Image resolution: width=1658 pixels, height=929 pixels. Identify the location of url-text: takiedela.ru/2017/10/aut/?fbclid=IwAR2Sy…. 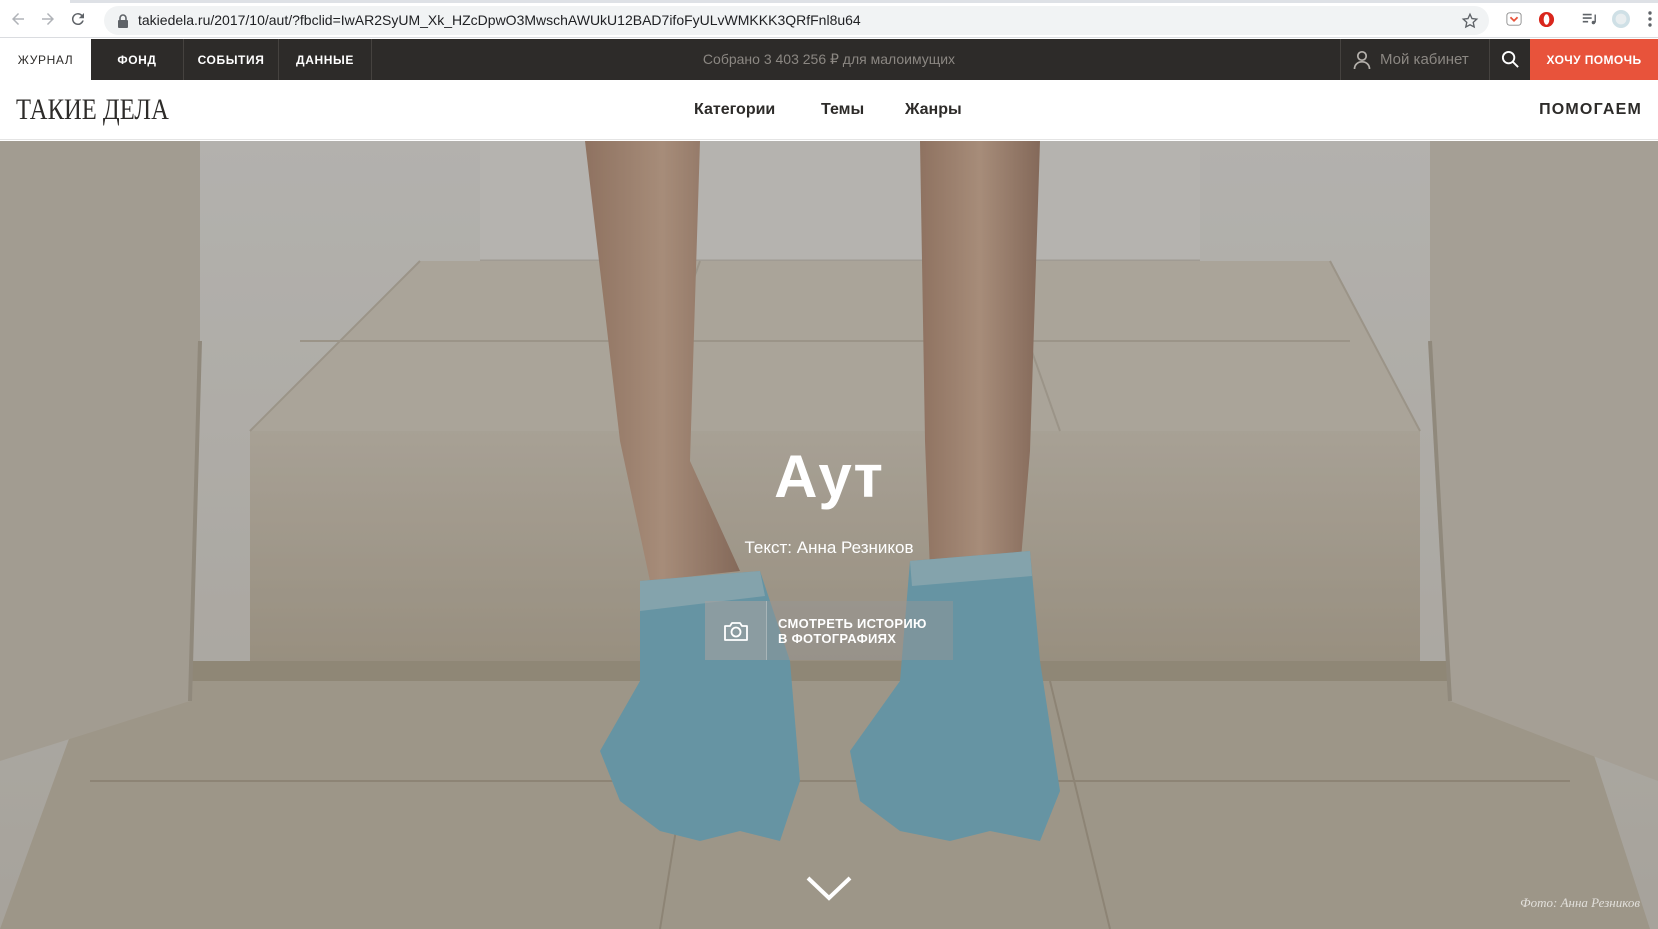
(499, 20).